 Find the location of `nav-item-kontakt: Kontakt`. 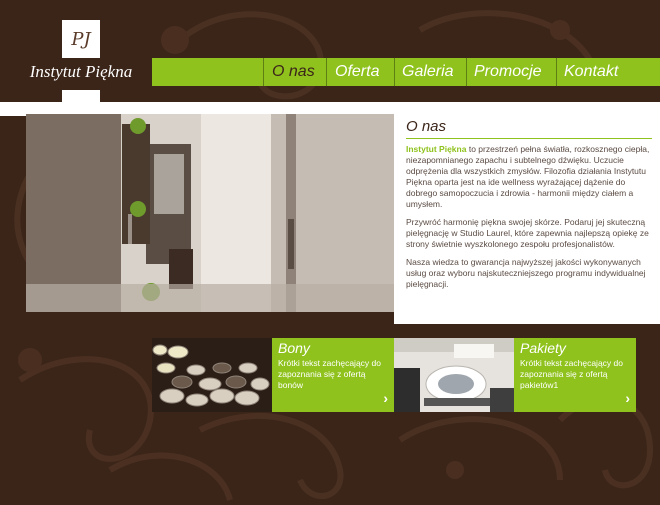

nav-item-kontakt: Kontakt is located at coordinates (591, 72).